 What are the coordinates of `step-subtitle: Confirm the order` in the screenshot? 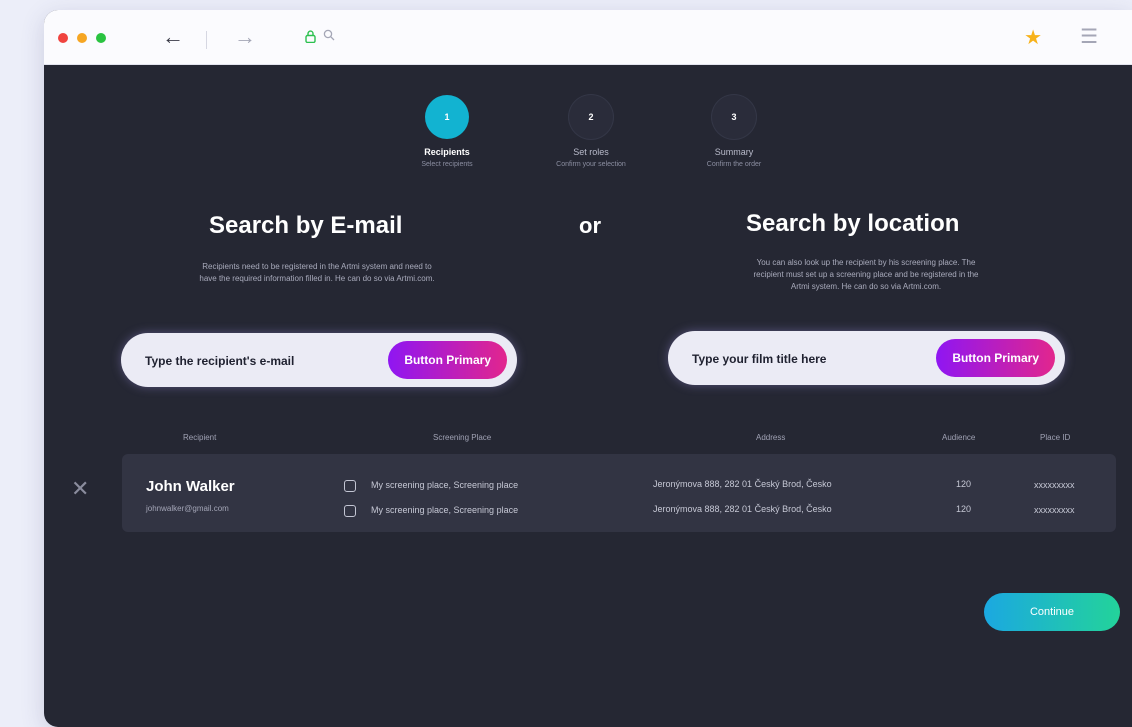 It's located at (734, 164).